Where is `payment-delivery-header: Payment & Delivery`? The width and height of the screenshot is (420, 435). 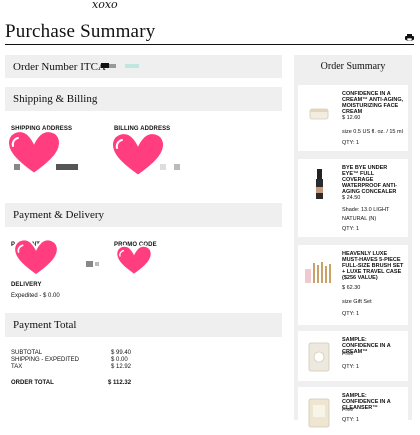
payment-delivery-header: Payment & Delivery is located at coordinates (143, 215).